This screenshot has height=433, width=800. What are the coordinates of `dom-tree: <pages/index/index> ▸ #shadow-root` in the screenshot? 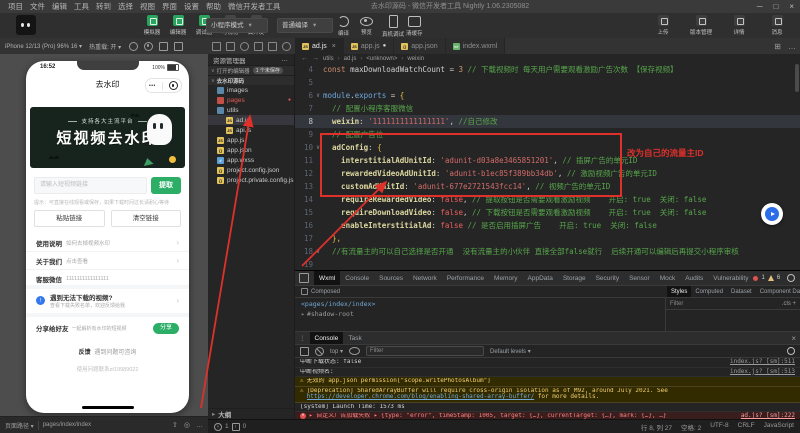 It's located at (480, 314).